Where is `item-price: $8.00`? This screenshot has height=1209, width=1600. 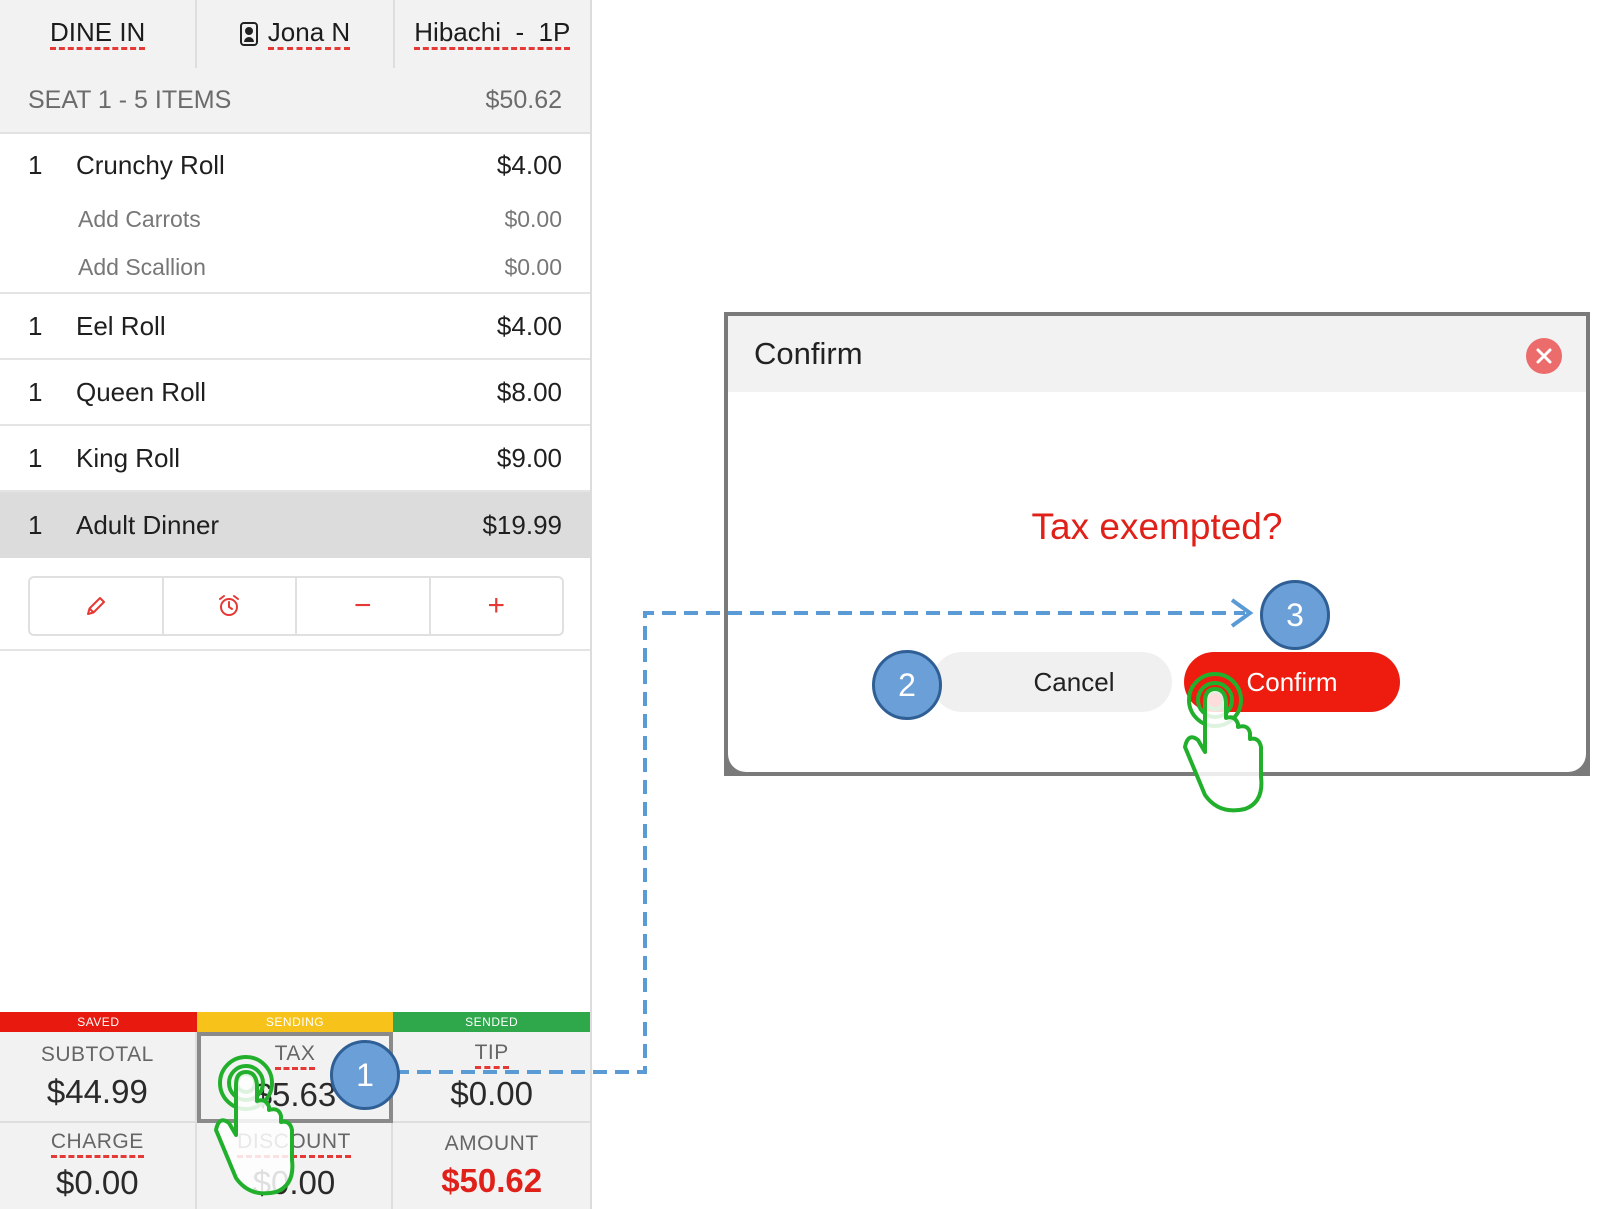 item-price: $8.00 is located at coordinates (529, 391).